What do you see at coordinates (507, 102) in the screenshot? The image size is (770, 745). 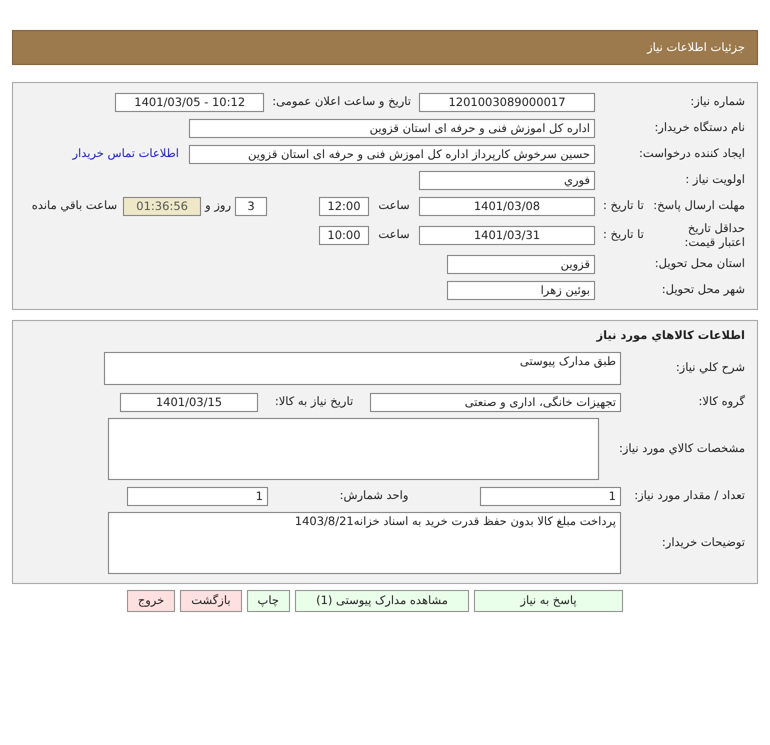 I see `input-field: 1201003089000017` at bounding box center [507, 102].